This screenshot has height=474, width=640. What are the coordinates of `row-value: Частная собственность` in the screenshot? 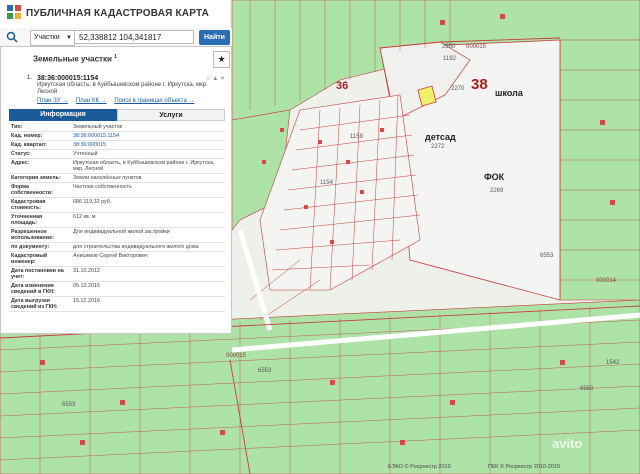 It's located at (148, 190).